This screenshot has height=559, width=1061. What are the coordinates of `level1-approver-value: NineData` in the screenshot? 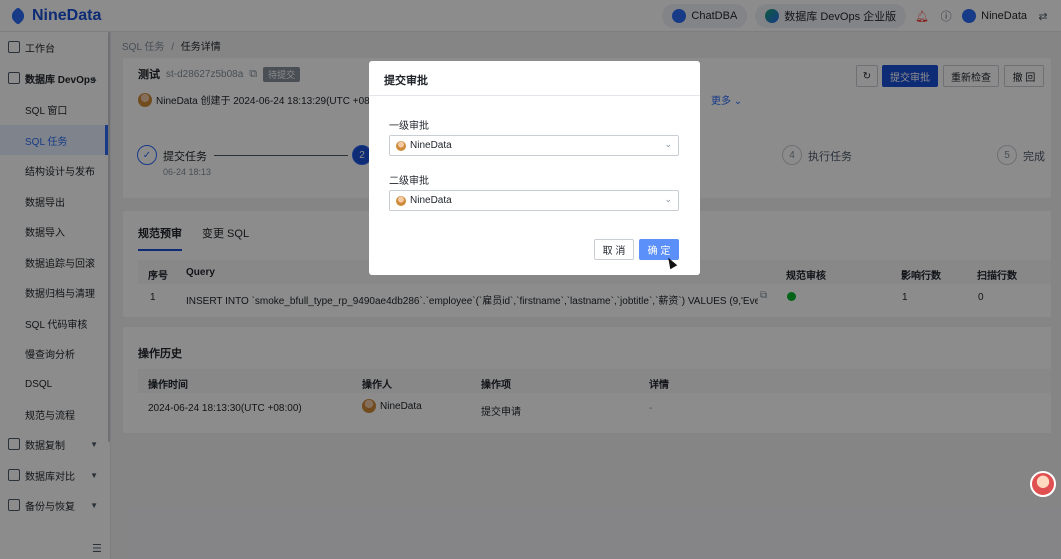 It's located at (431, 145).